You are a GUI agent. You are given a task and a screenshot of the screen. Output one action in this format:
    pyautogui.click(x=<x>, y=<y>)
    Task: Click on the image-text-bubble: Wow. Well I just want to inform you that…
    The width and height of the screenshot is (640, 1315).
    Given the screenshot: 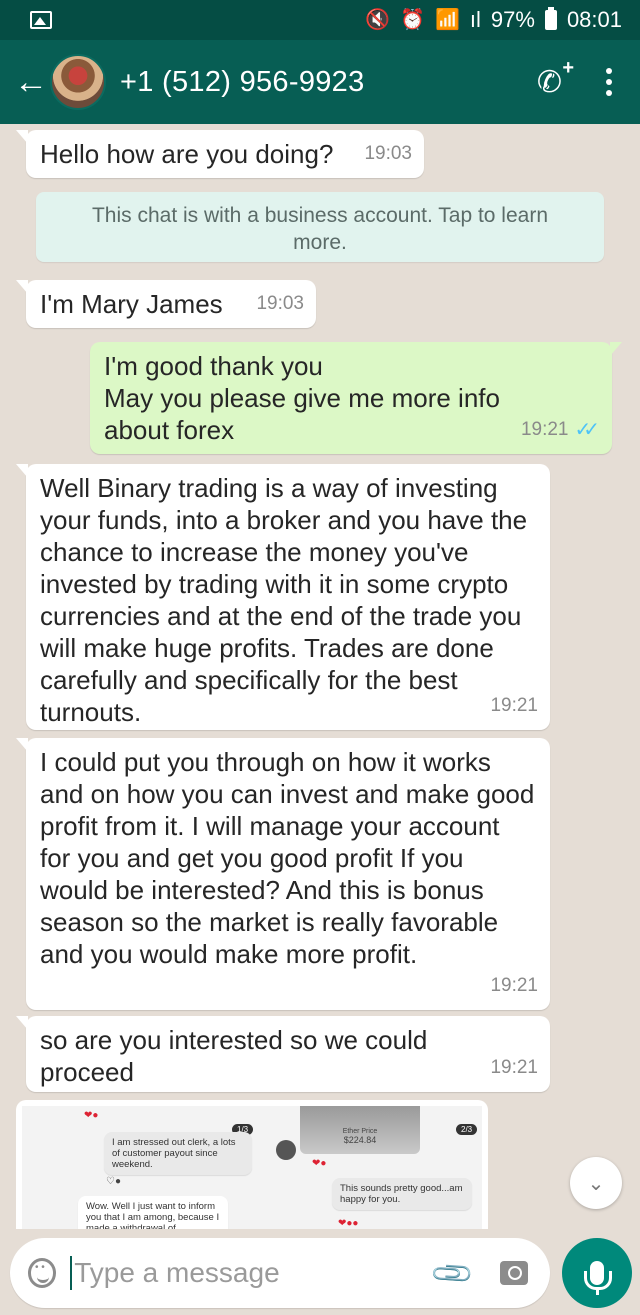 What is the action you would take?
    pyautogui.click(x=153, y=1212)
    